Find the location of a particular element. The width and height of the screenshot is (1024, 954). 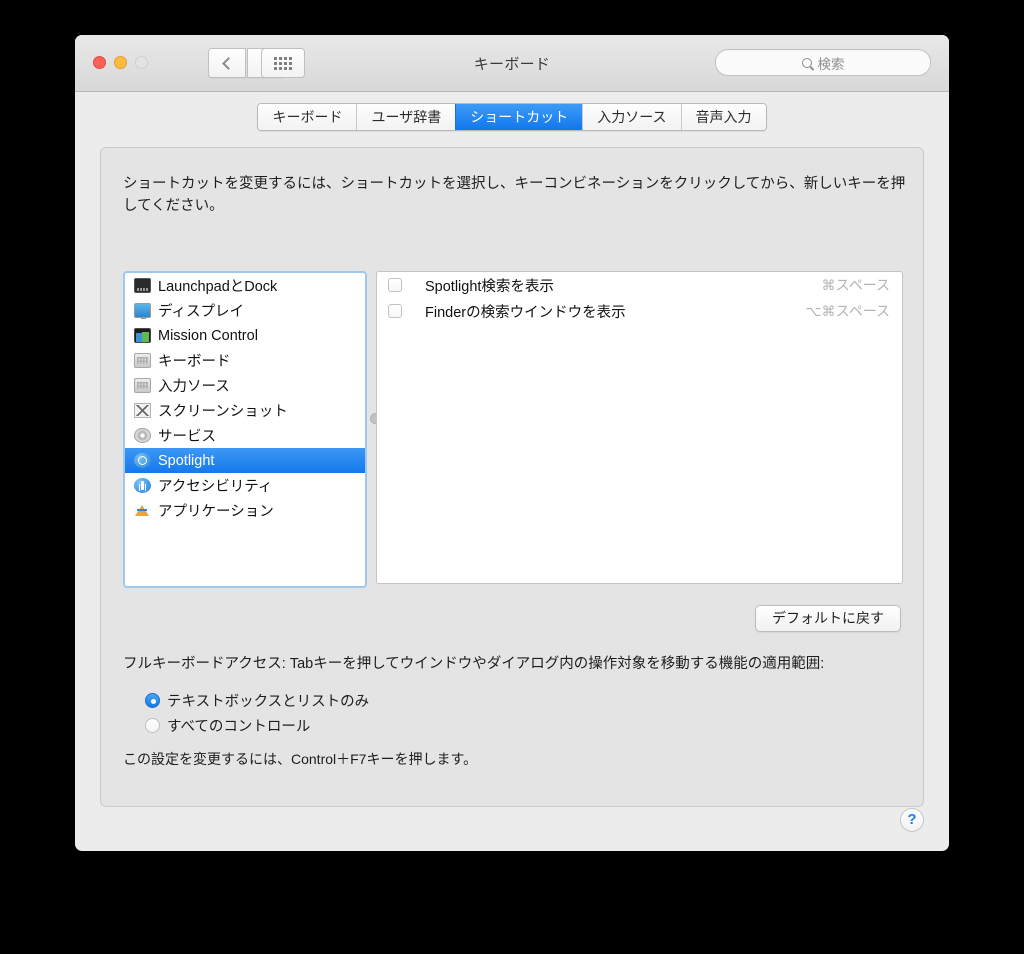

category-row: アクセシビリティ is located at coordinates (245, 485).